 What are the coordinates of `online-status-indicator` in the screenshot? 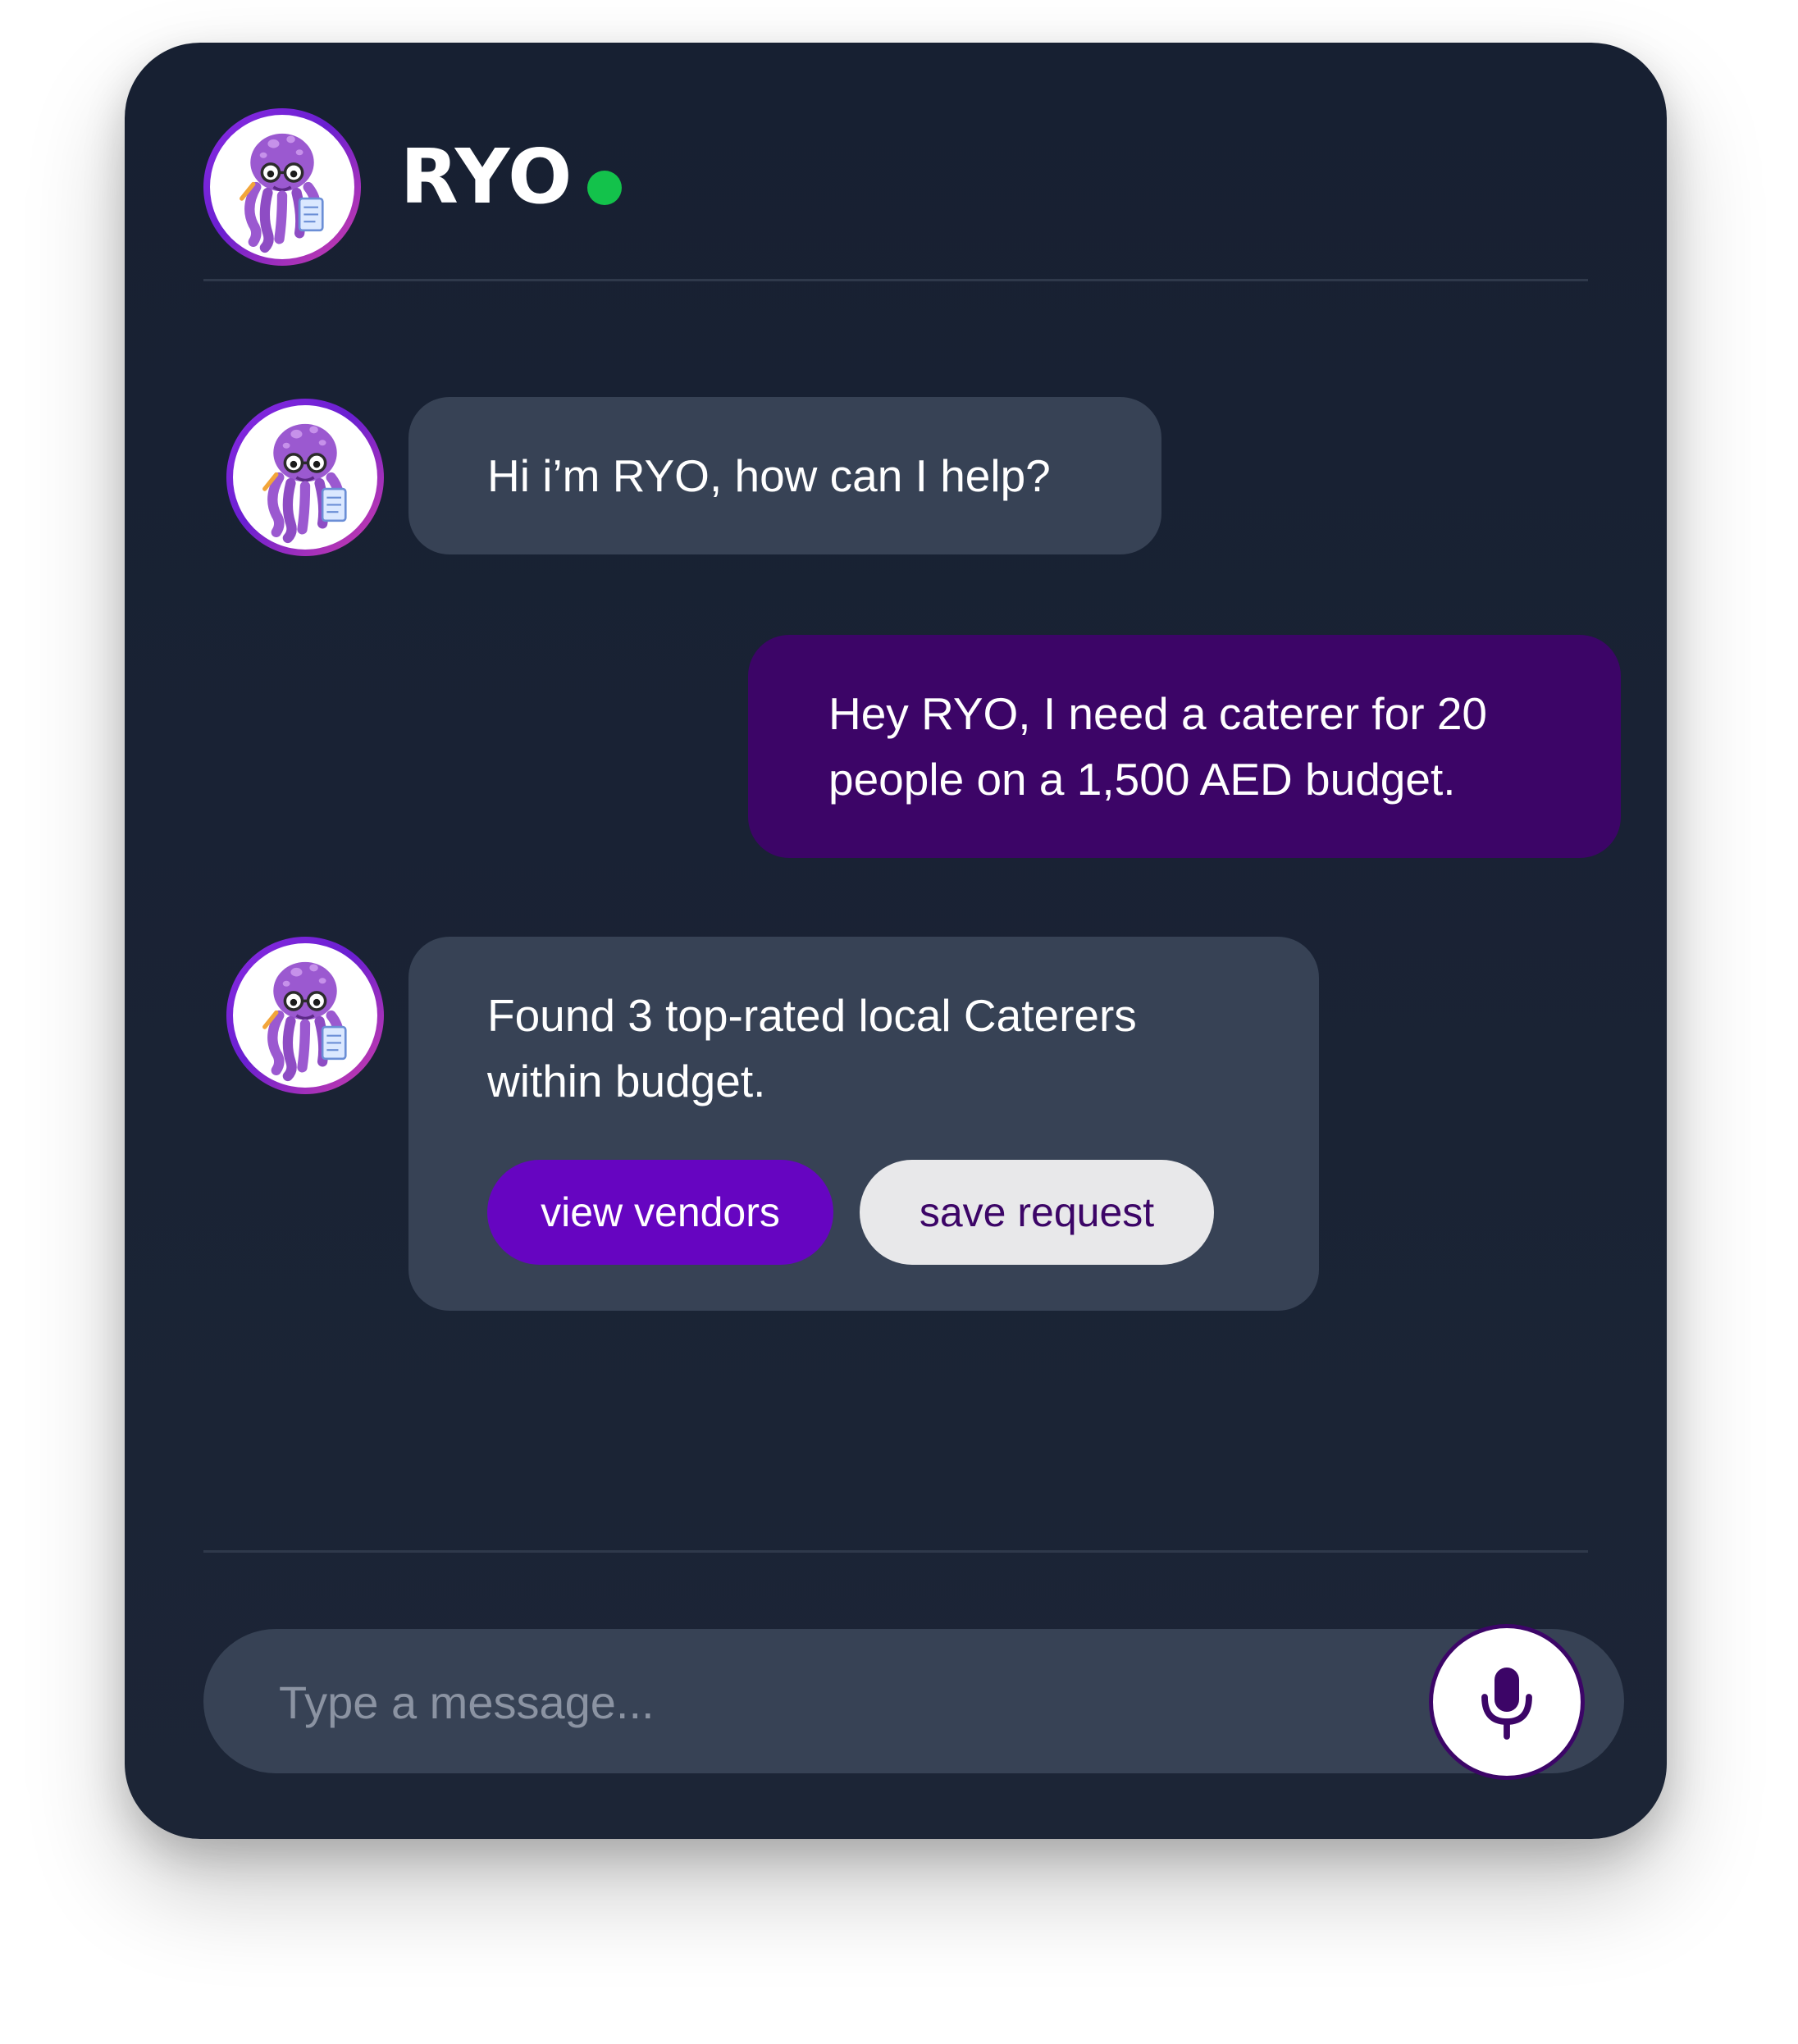 It's located at (604, 188).